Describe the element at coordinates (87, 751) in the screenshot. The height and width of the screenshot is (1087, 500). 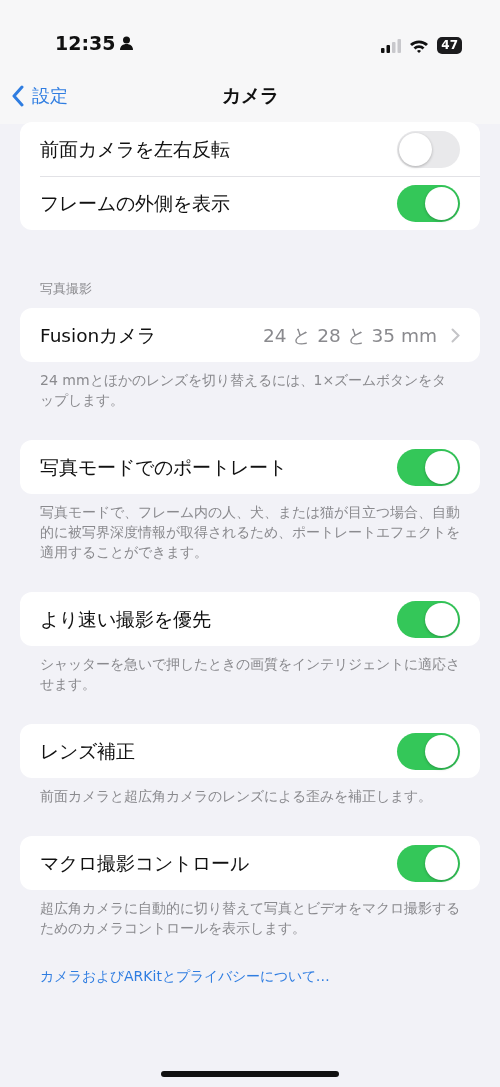
I see `setting-label: レンズ補正` at that location.